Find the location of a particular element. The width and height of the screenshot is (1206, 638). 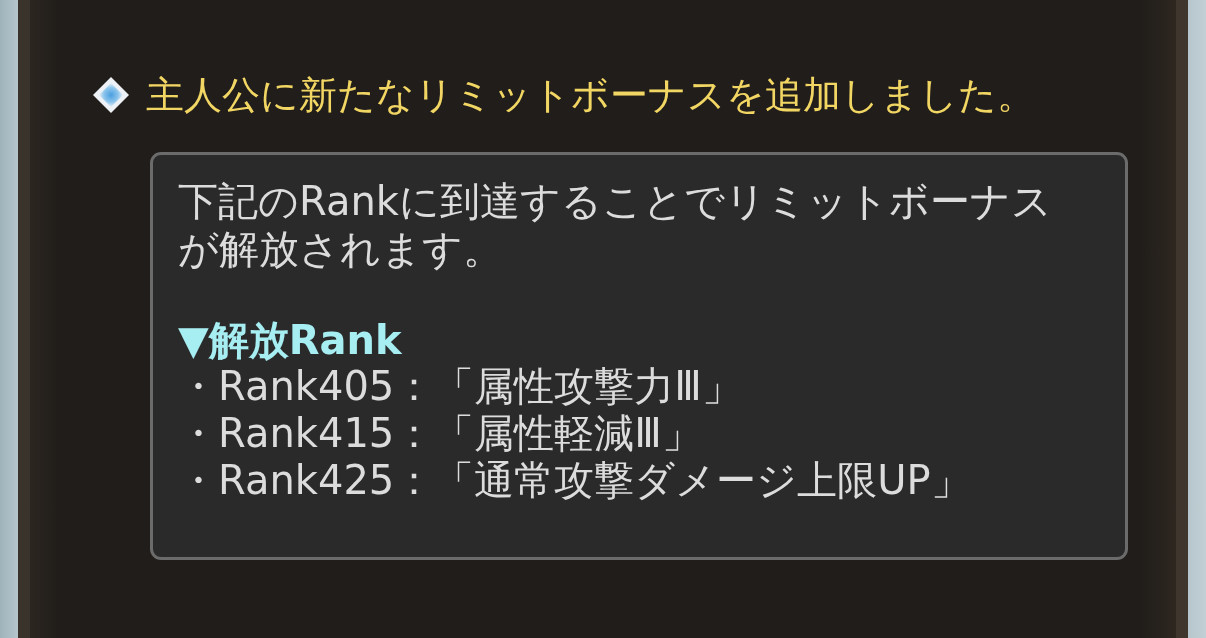

rank-bonus-item: ・Rank415：「属性軽減Ⅲ」 is located at coordinates (440, 433).